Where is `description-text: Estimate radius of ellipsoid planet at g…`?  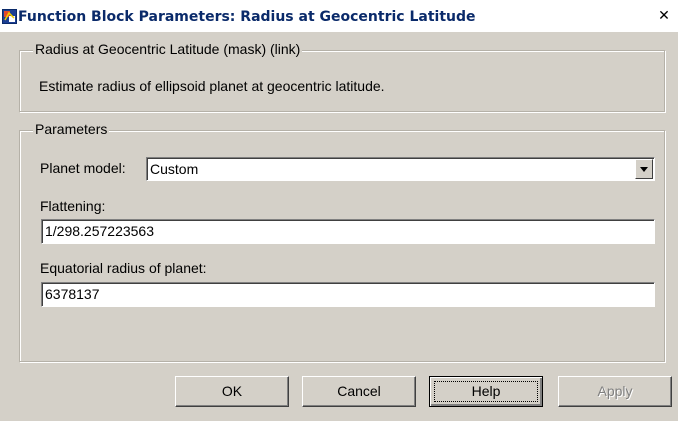
description-text: Estimate radius of ellipsoid planet at g… is located at coordinates (212, 86).